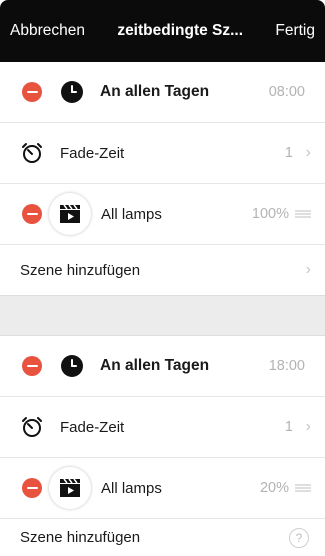 The width and height of the screenshot is (325, 556). I want to click on add-scene-row: Szene hinzufügen ?, so click(162, 537).